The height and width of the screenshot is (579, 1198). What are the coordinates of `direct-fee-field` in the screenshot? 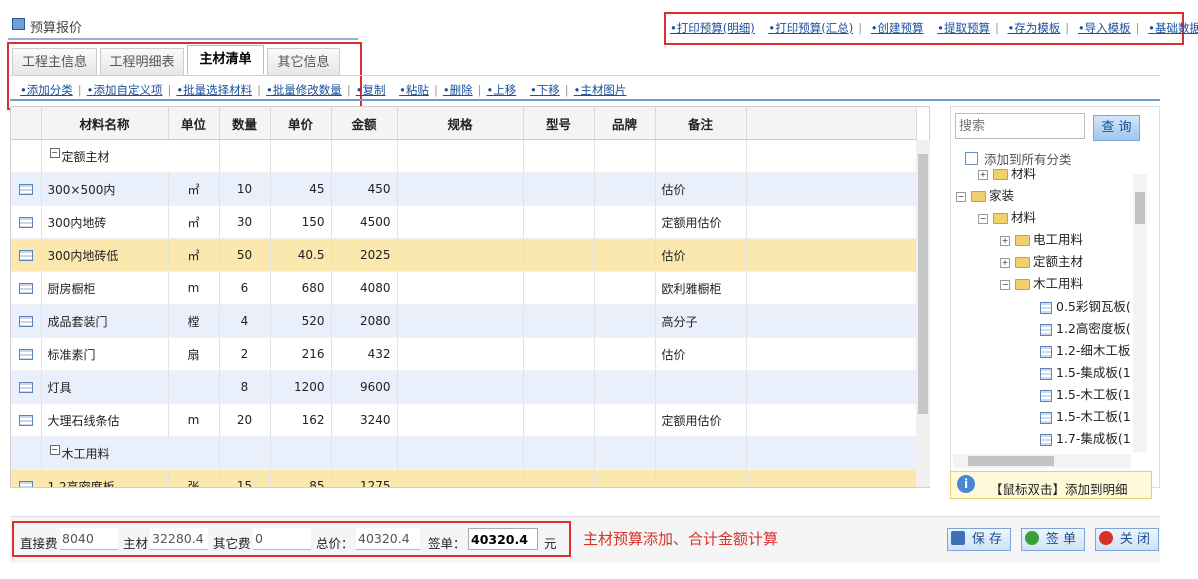 It's located at (89, 539).